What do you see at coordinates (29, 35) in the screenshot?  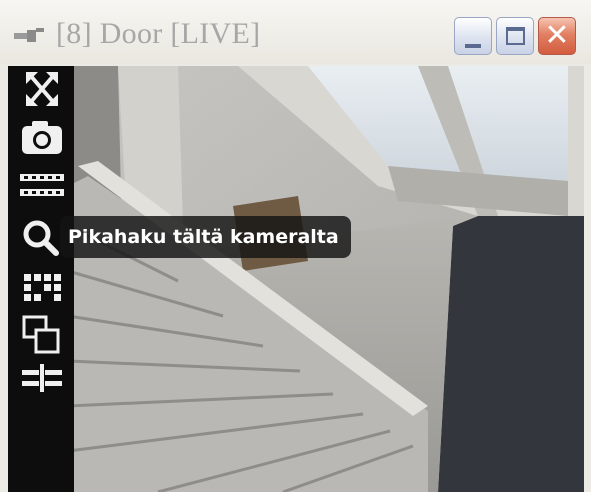 I see `camera-icon` at bounding box center [29, 35].